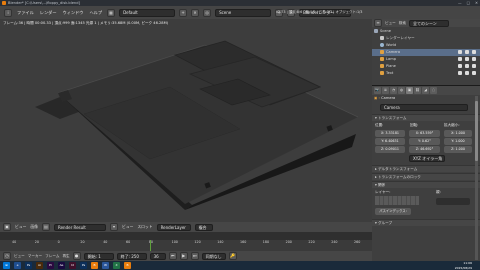  What do you see at coordinates (409, 90) in the screenshot?
I see `object-tab-icon: ▣` at bounding box center [409, 90].